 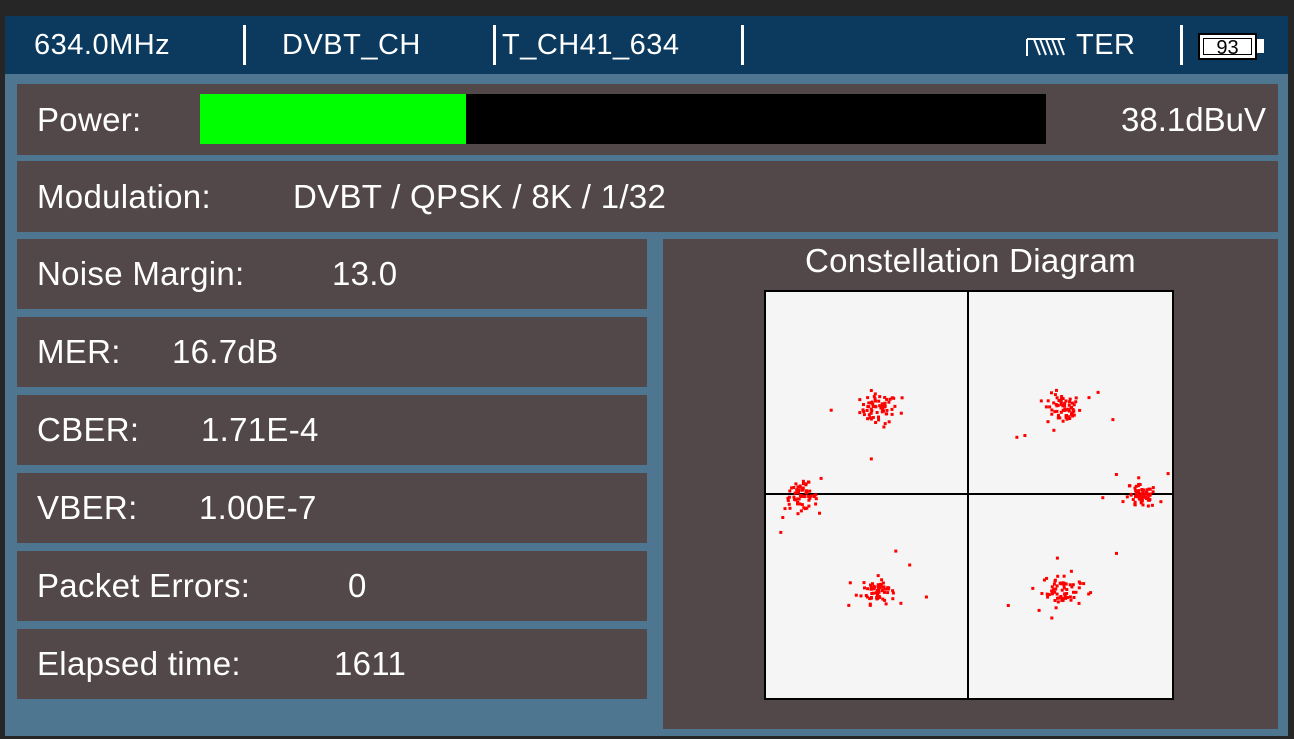 What do you see at coordinates (332, 586) in the screenshot?
I see `packet-errors-panel: Packet Errors: 0` at bounding box center [332, 586].